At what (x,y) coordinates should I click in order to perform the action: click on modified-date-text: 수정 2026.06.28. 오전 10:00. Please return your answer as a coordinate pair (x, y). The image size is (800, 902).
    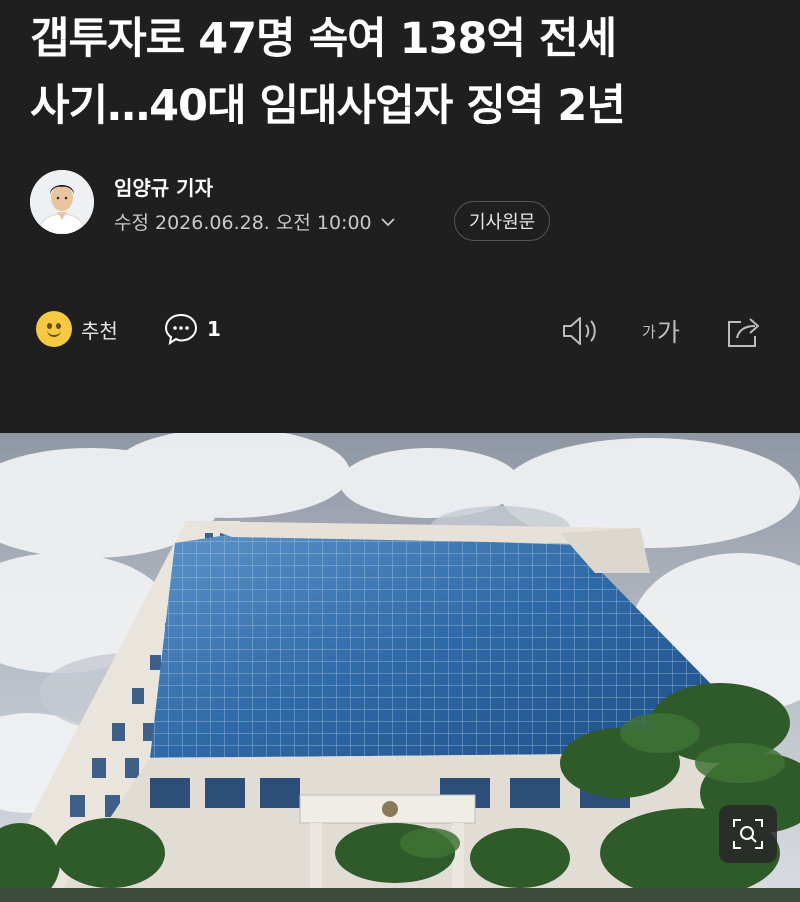
    Looking at the image, I should click on (243, 223).